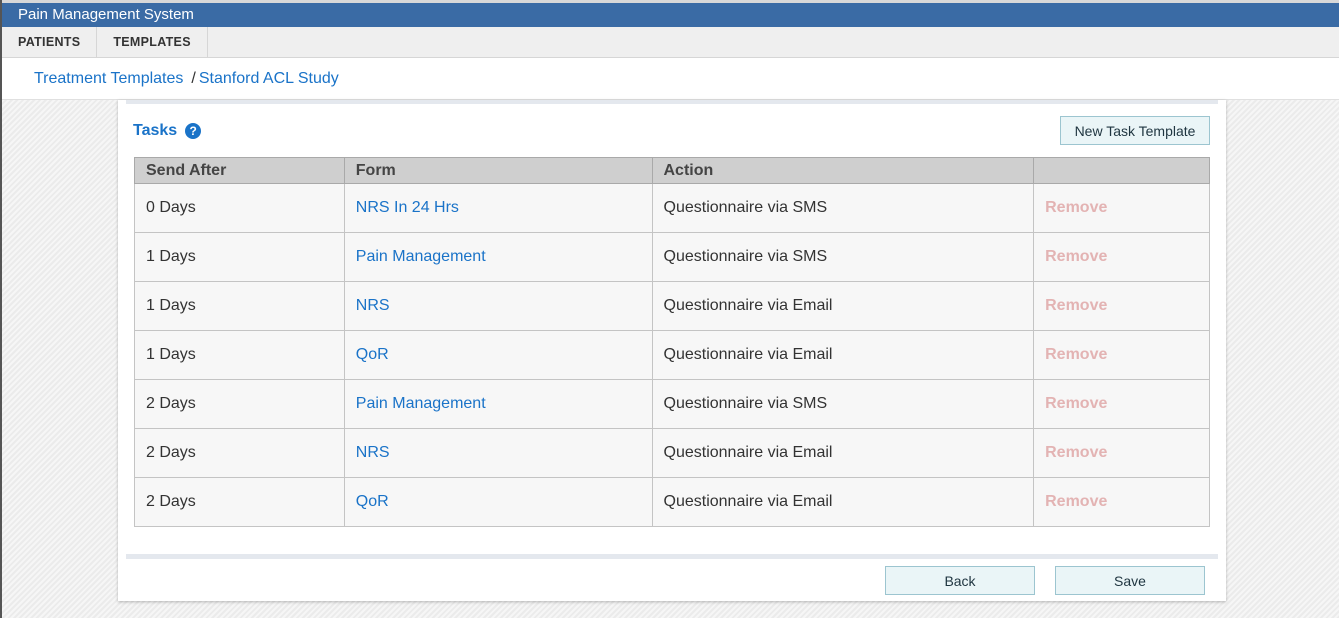  What do you see at coordinates (1121, 170) in the screenshot?
I see `column-header-remove` at bounding box center [1121, 170].